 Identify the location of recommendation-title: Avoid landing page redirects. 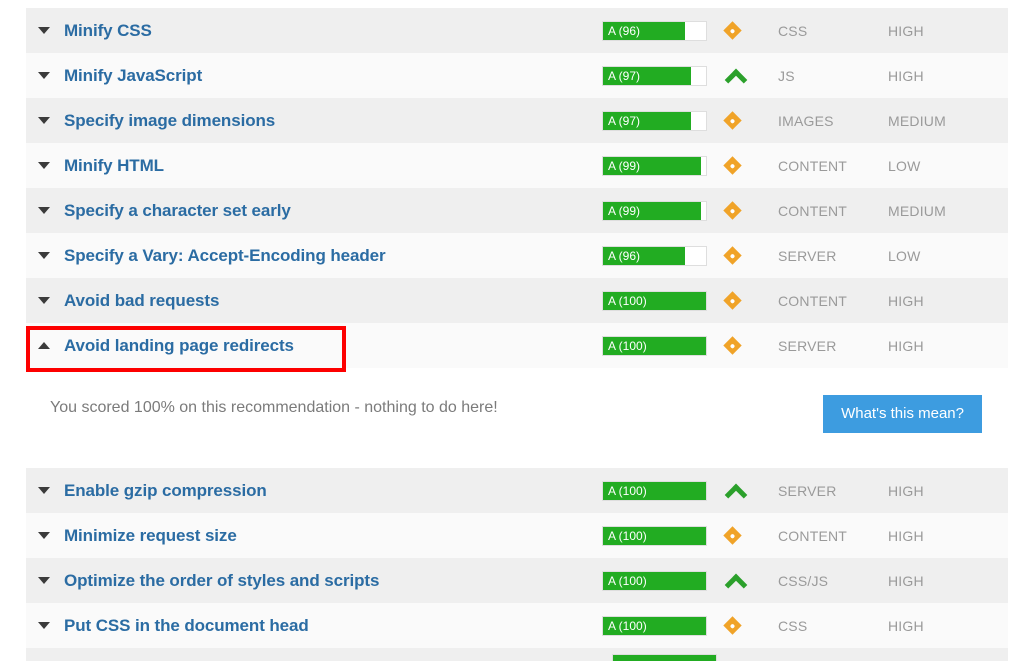
(174, 346).